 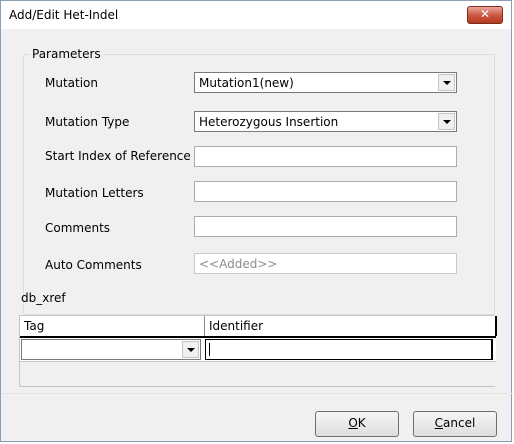 I want to click on mutation-letters-label: Mutation Letters, so click(x=94, y=193).